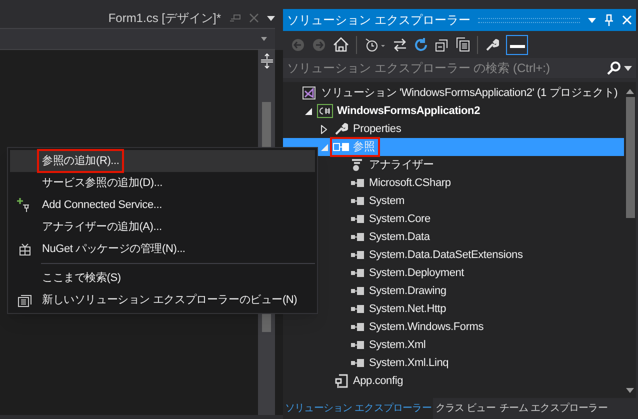  I want to click on tree-item-label: System.Drawing, so click(407, 291).